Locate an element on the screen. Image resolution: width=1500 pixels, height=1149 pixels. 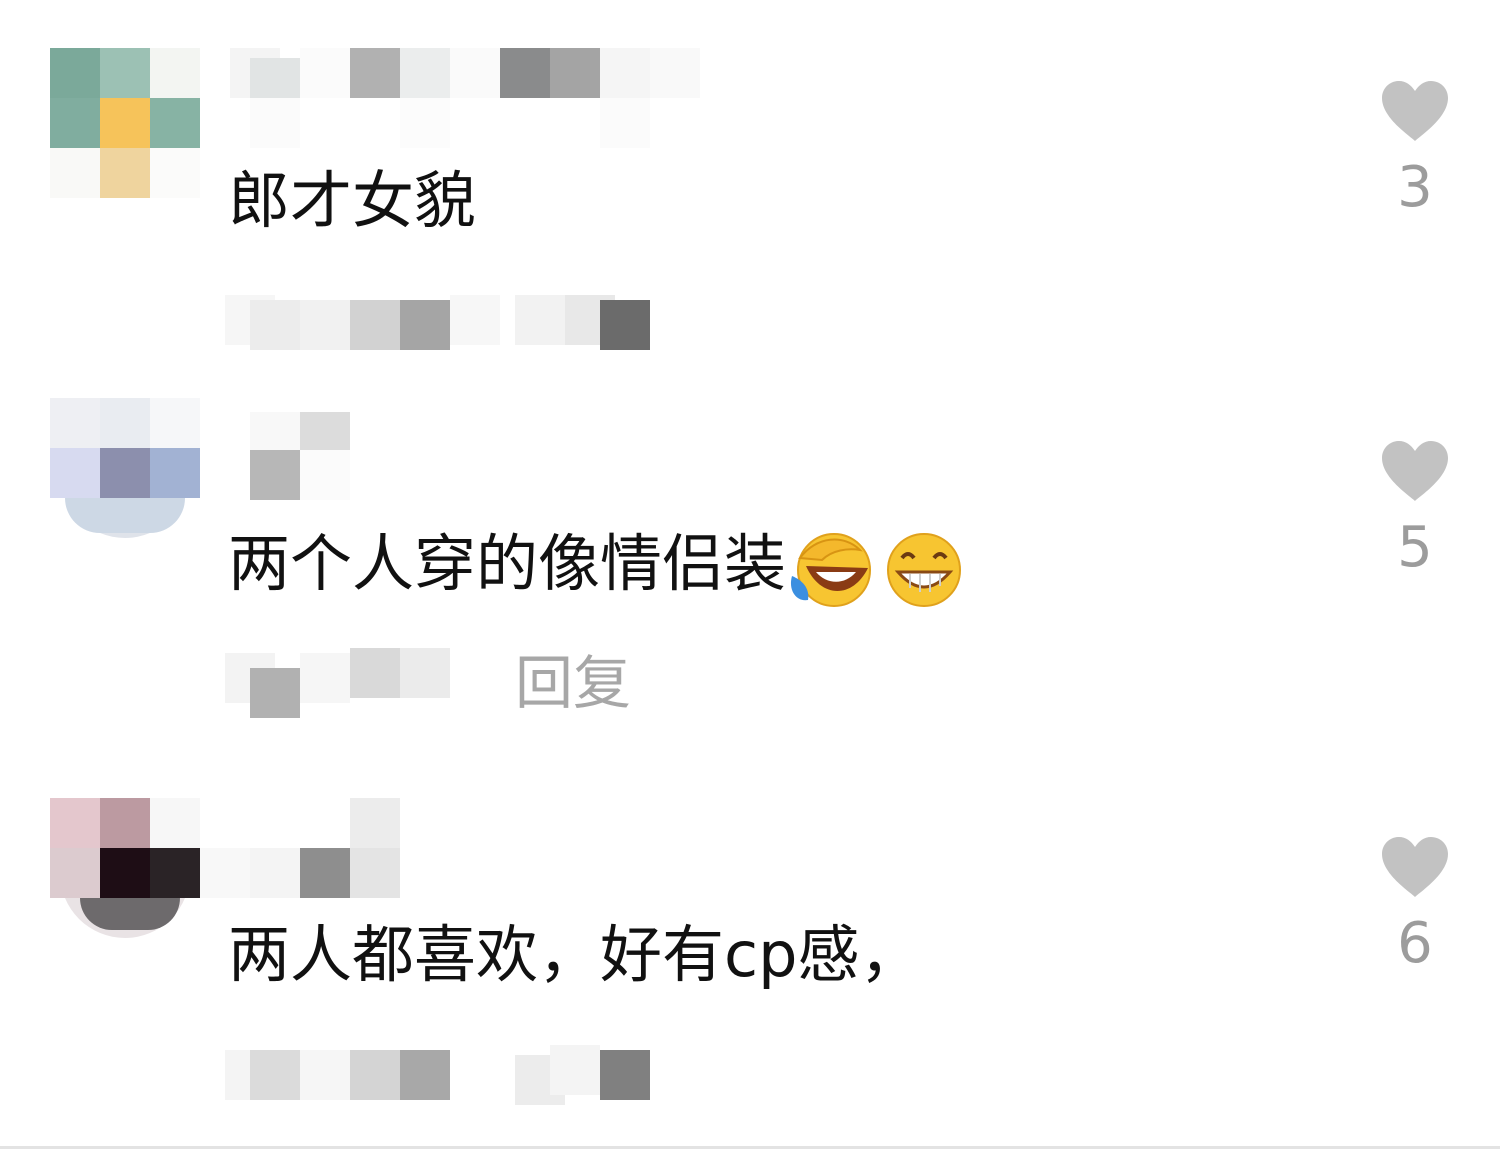
comment-text: 两个人穿的像情侣装 is located at coordinates (599, 568).